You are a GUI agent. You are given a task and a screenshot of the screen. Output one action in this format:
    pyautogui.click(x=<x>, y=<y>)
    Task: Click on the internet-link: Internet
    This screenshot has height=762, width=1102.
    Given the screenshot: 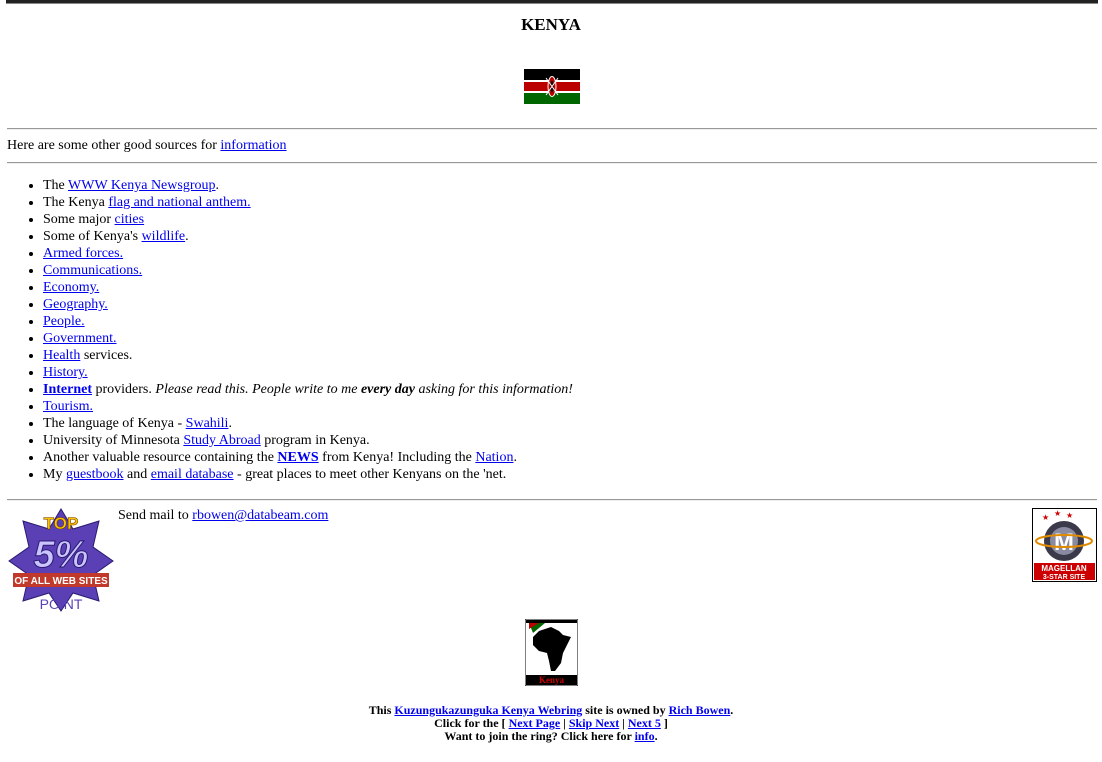 What is the action you would take?
    pyautogui.click(x=67, y=389)
    